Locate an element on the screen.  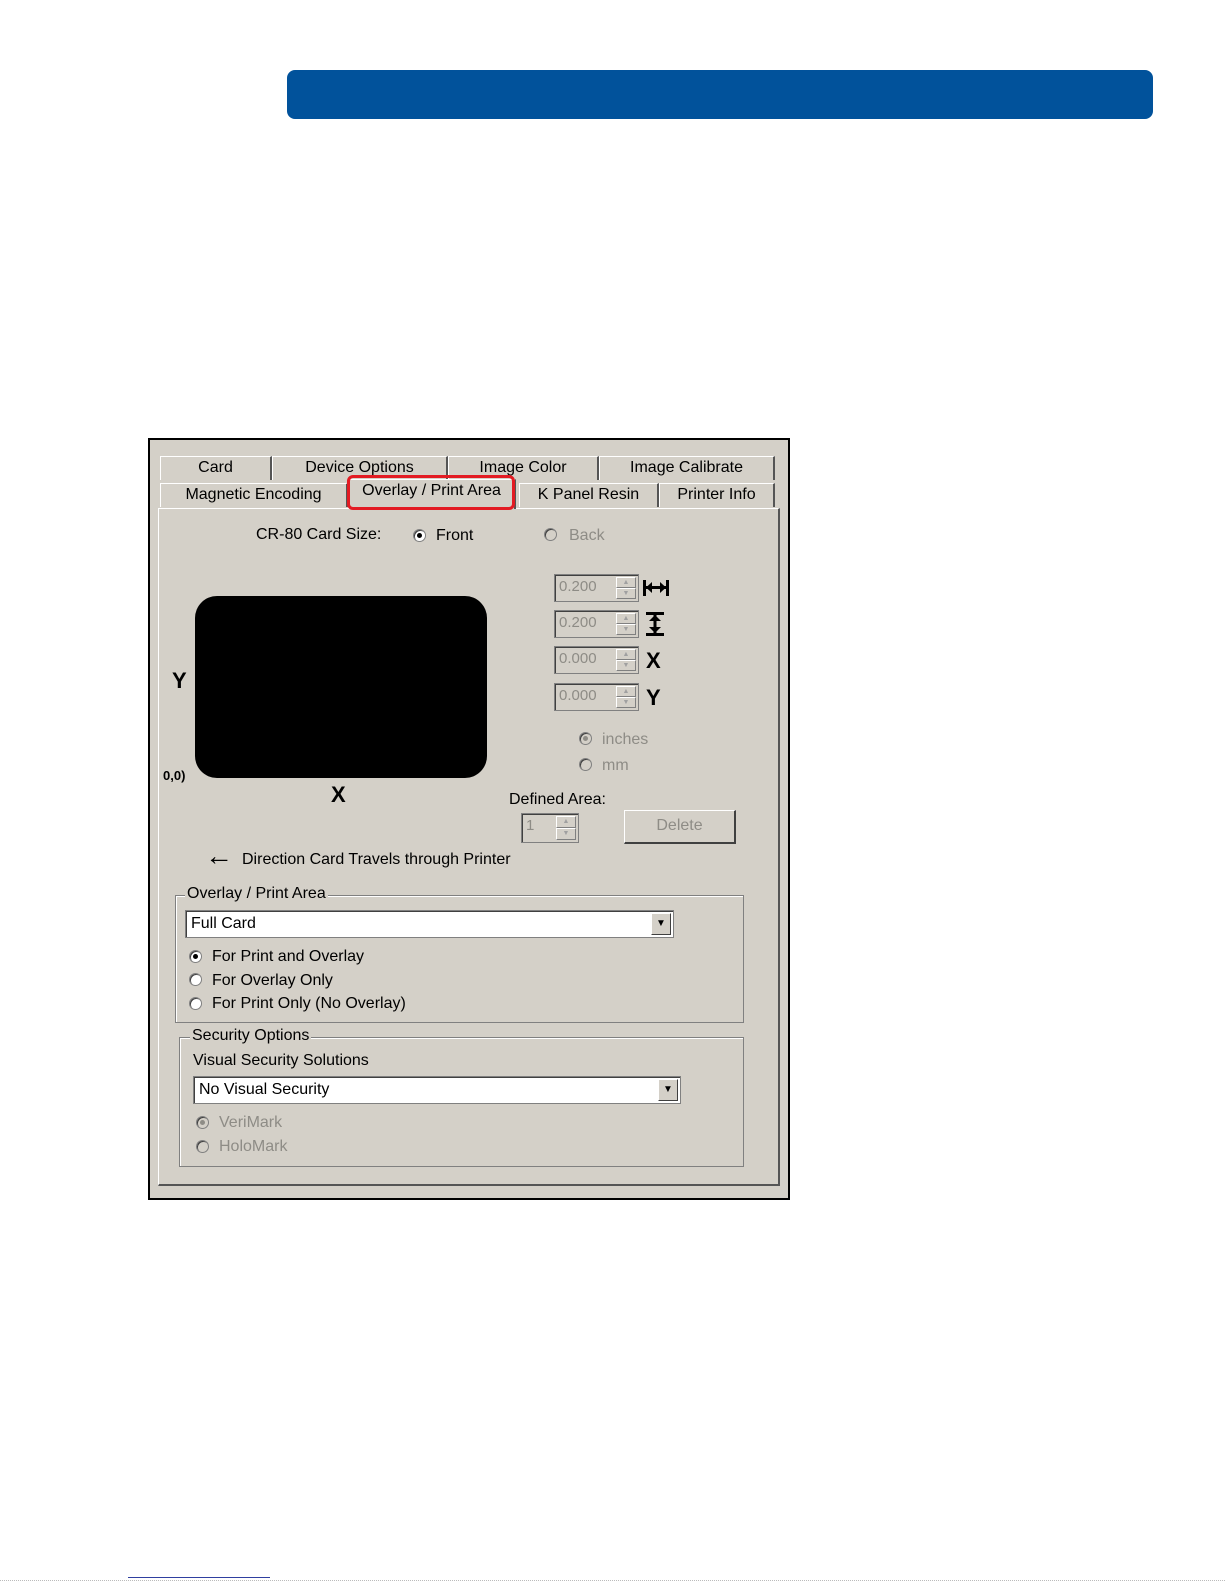
visual-security-label: Visual Security Solutions is located at coordinates (281, 1060).